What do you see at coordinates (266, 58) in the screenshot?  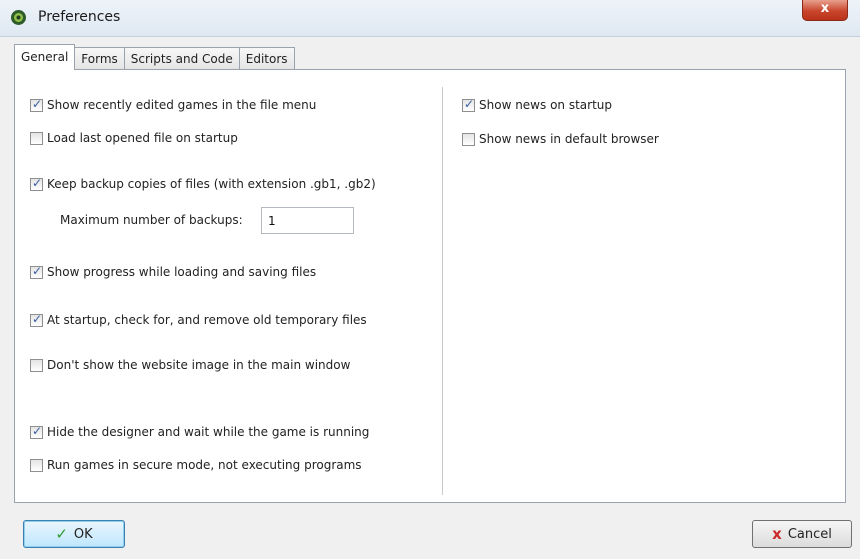 I see `tab-editors: Editors` at bounding box center [266, 58].